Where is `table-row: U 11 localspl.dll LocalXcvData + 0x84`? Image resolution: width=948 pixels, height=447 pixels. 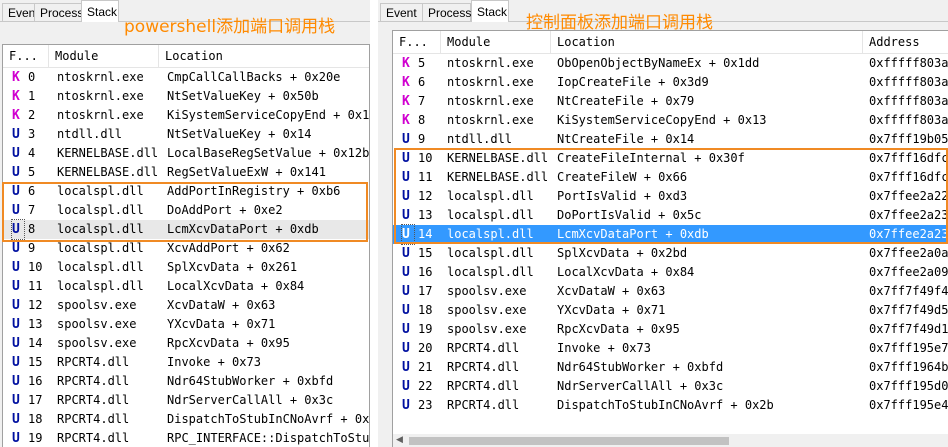
table-row: U 11 localspl.dll LocalXcvData + 0x84 is located at coordinates (186, 286).